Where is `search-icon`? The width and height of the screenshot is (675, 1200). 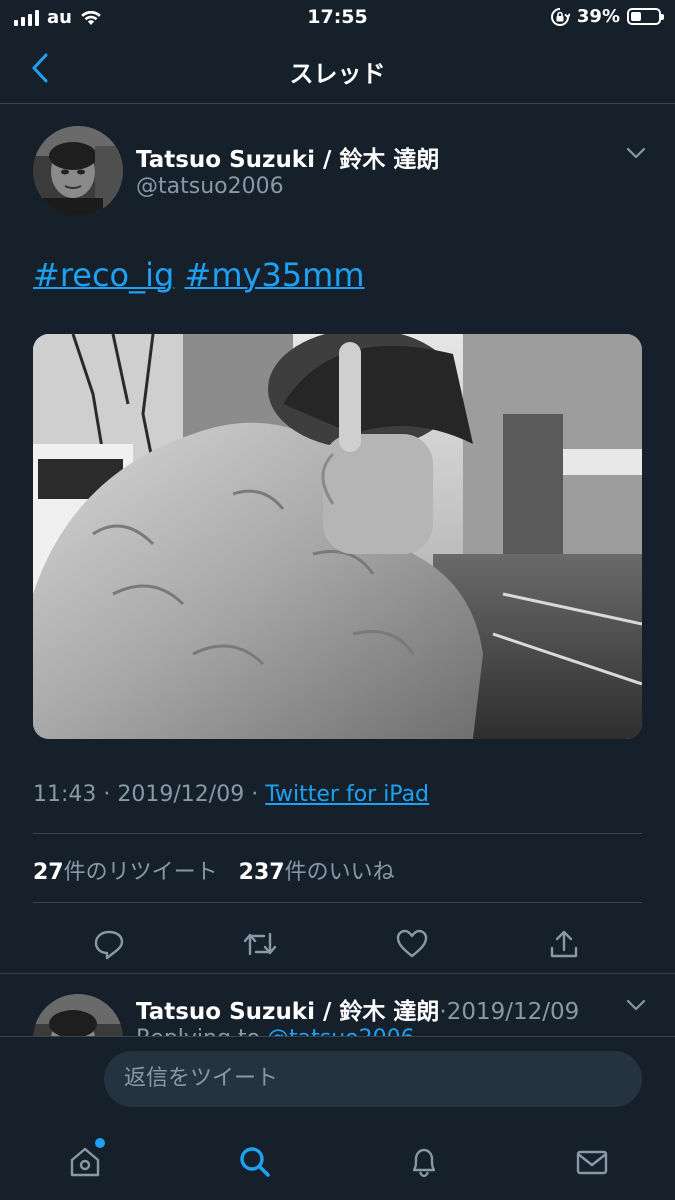
search-icon is located at coordinates (255, 1162).